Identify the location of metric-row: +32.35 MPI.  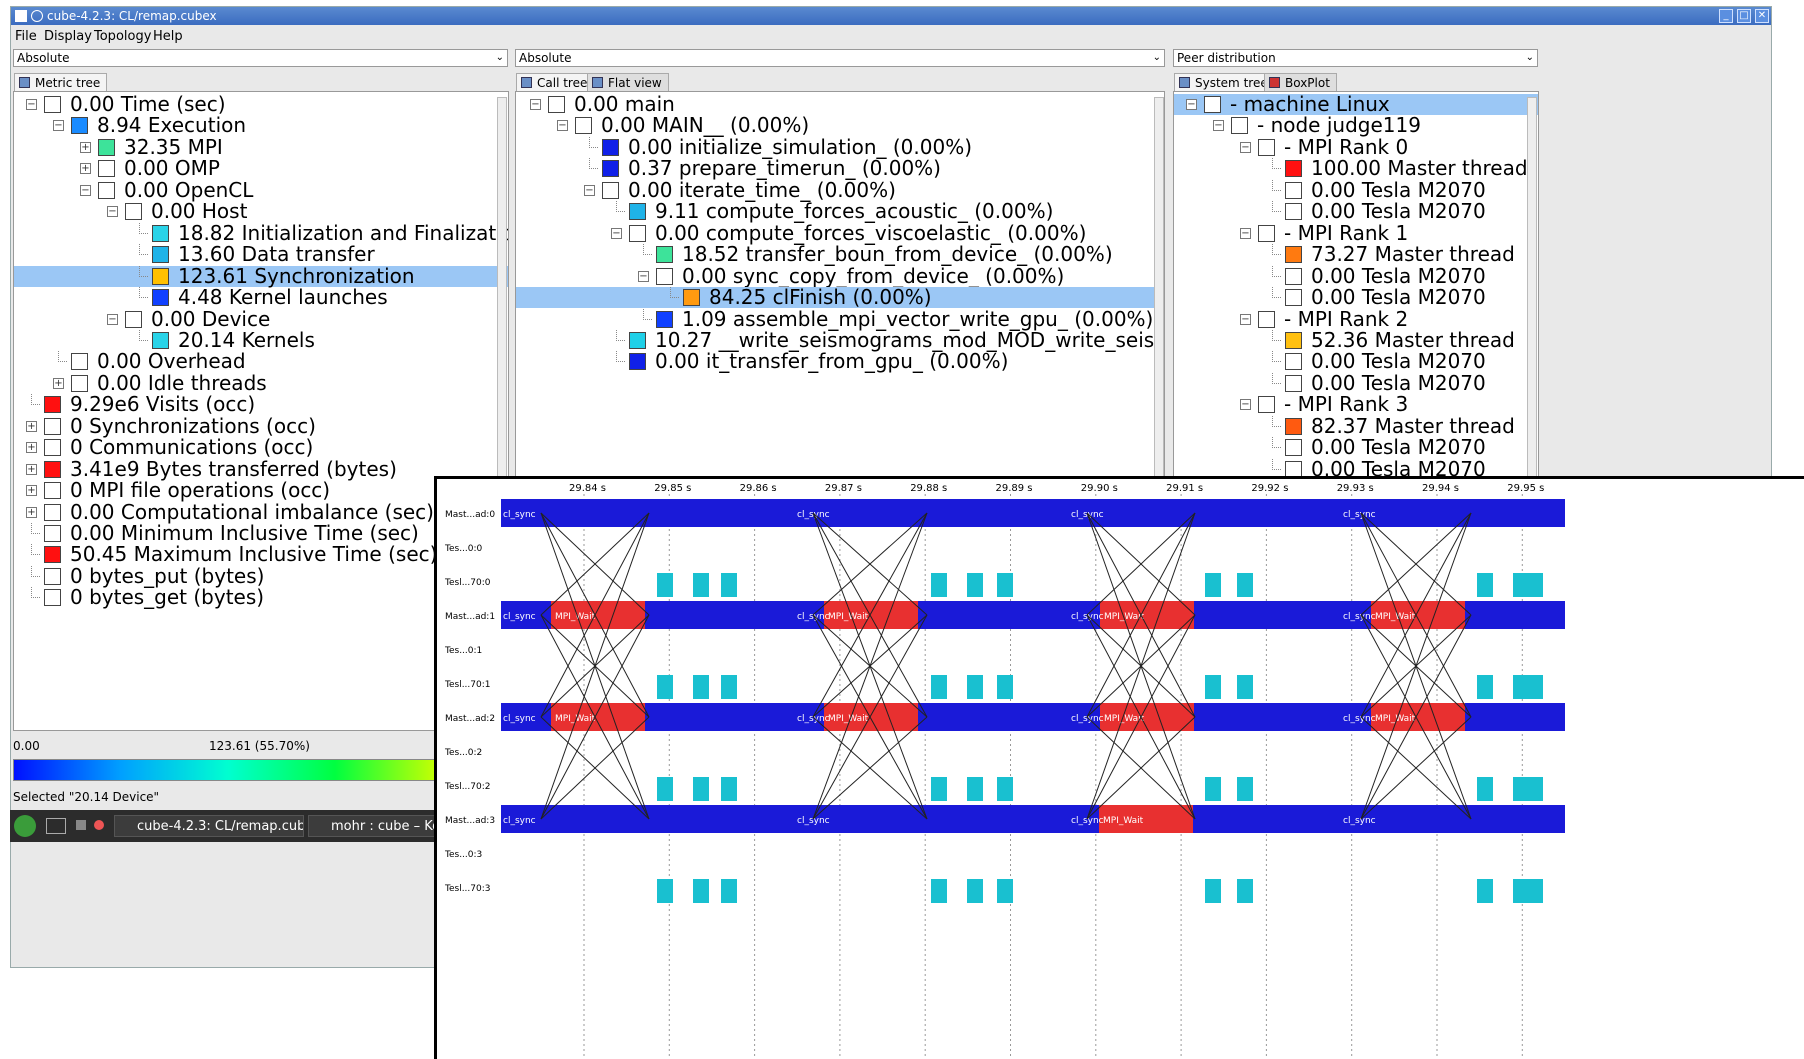
(261, 147).